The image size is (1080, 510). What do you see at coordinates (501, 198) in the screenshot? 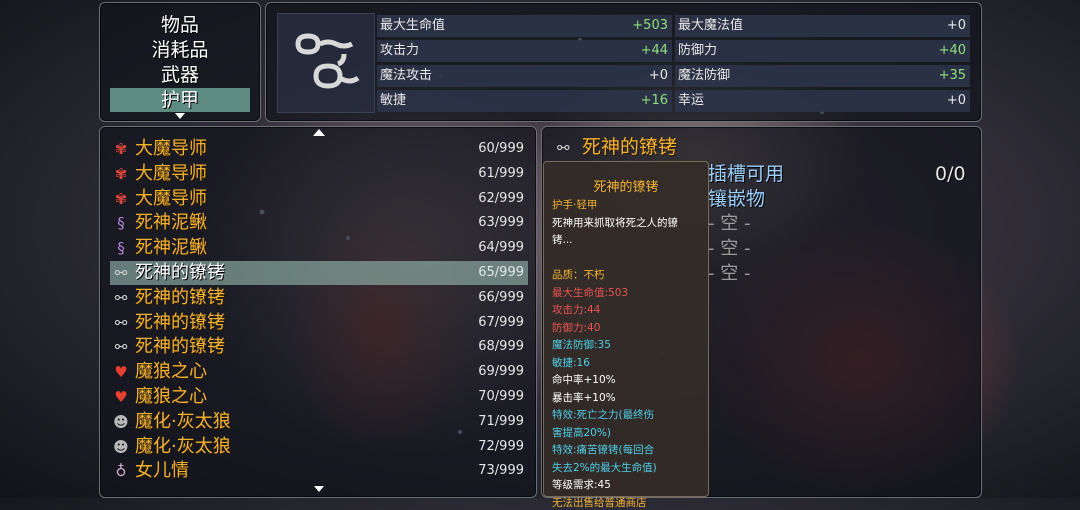
I see `item-count: 62/999` at bounding box center [501, 198].